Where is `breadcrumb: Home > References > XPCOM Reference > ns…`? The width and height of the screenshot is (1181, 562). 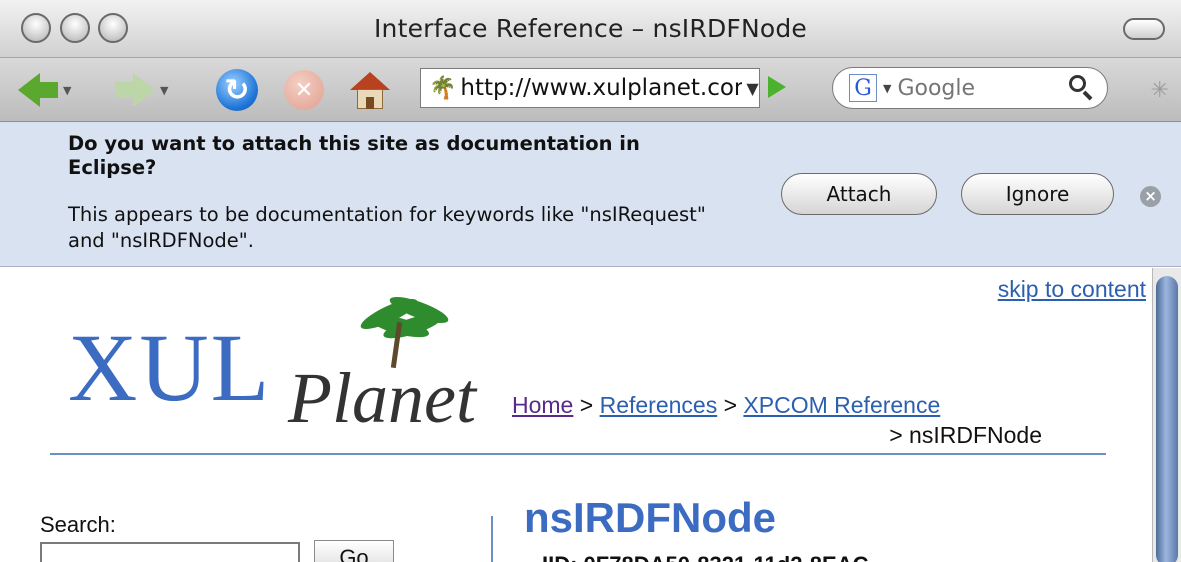
breadcrumb: Home > References > XPCOM Reference > ns… is located at coordinates (777, 420).